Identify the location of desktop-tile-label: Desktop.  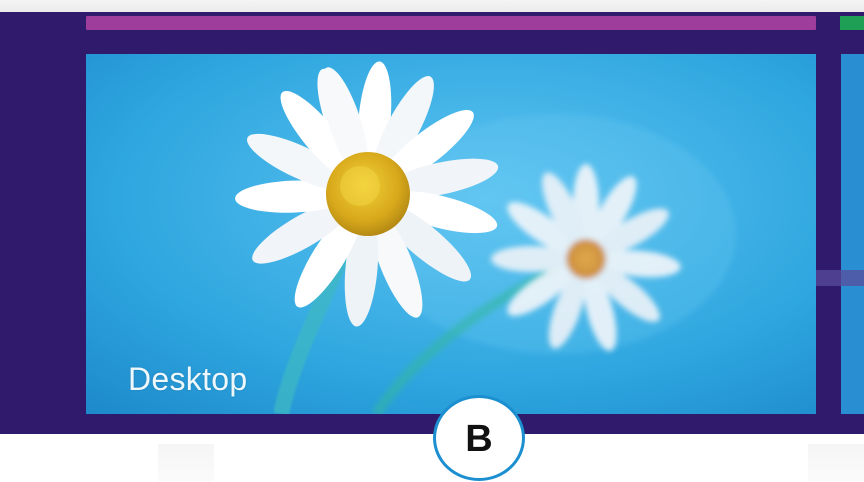
(188, 379).